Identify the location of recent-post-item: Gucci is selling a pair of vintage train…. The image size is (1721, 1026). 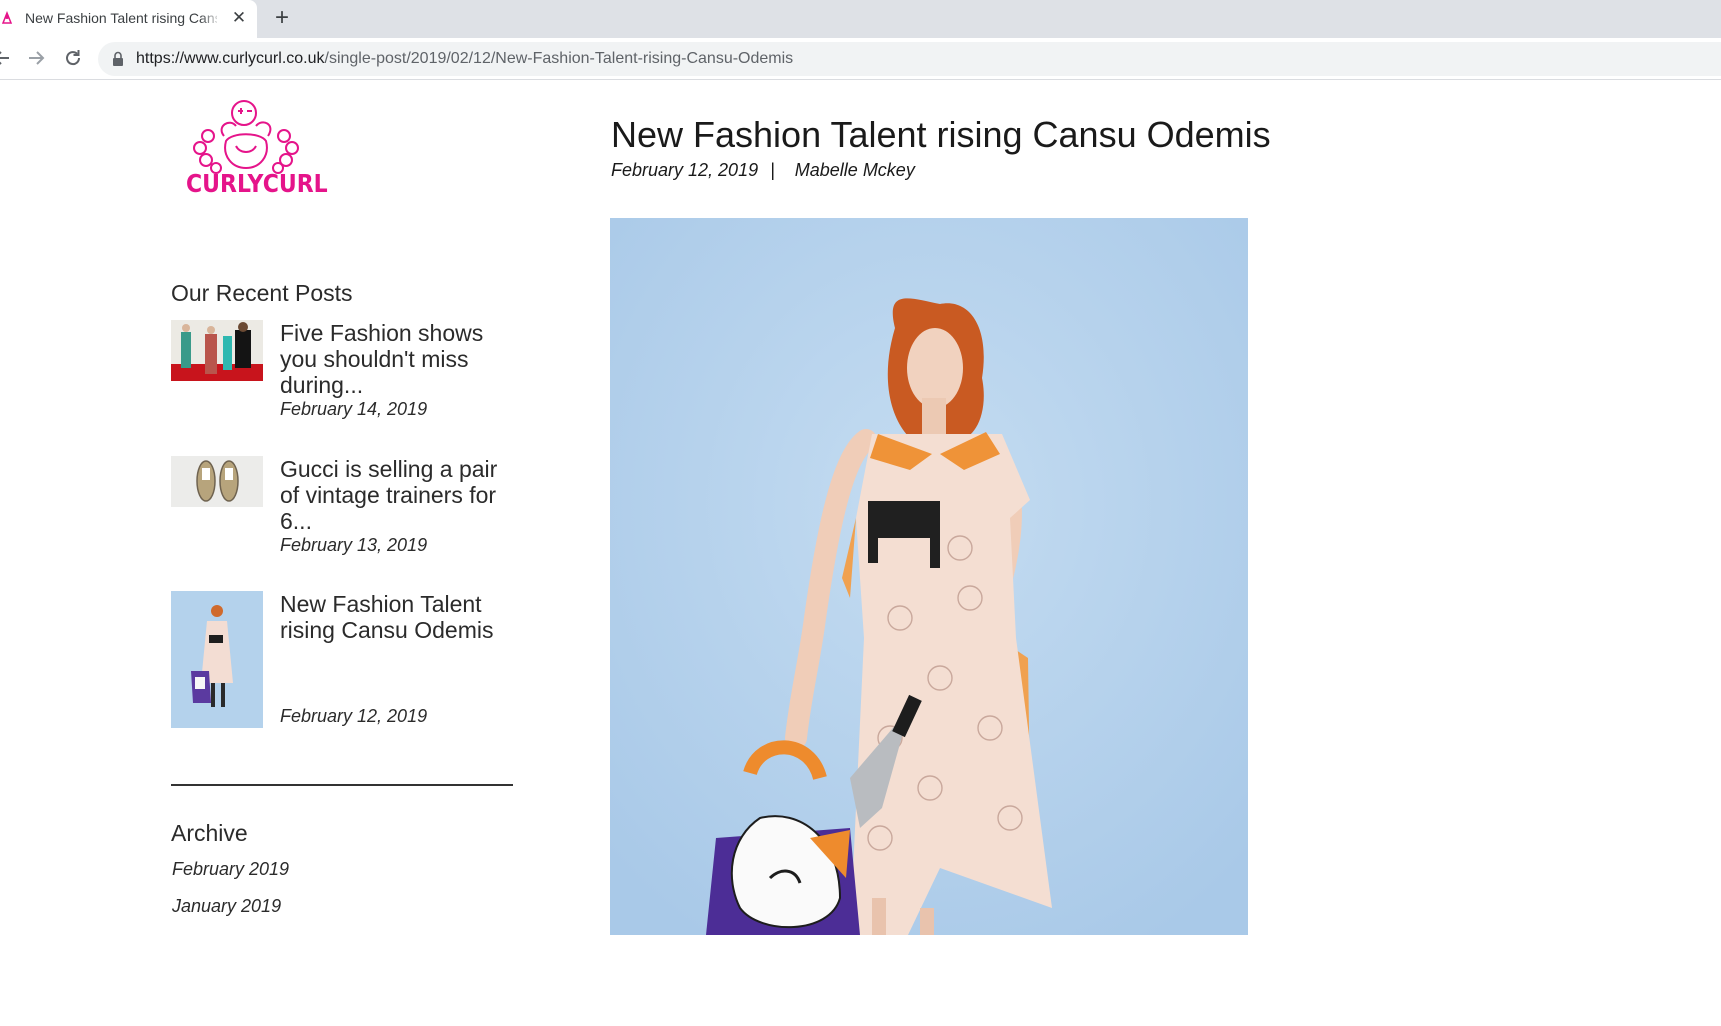
(343, 506).